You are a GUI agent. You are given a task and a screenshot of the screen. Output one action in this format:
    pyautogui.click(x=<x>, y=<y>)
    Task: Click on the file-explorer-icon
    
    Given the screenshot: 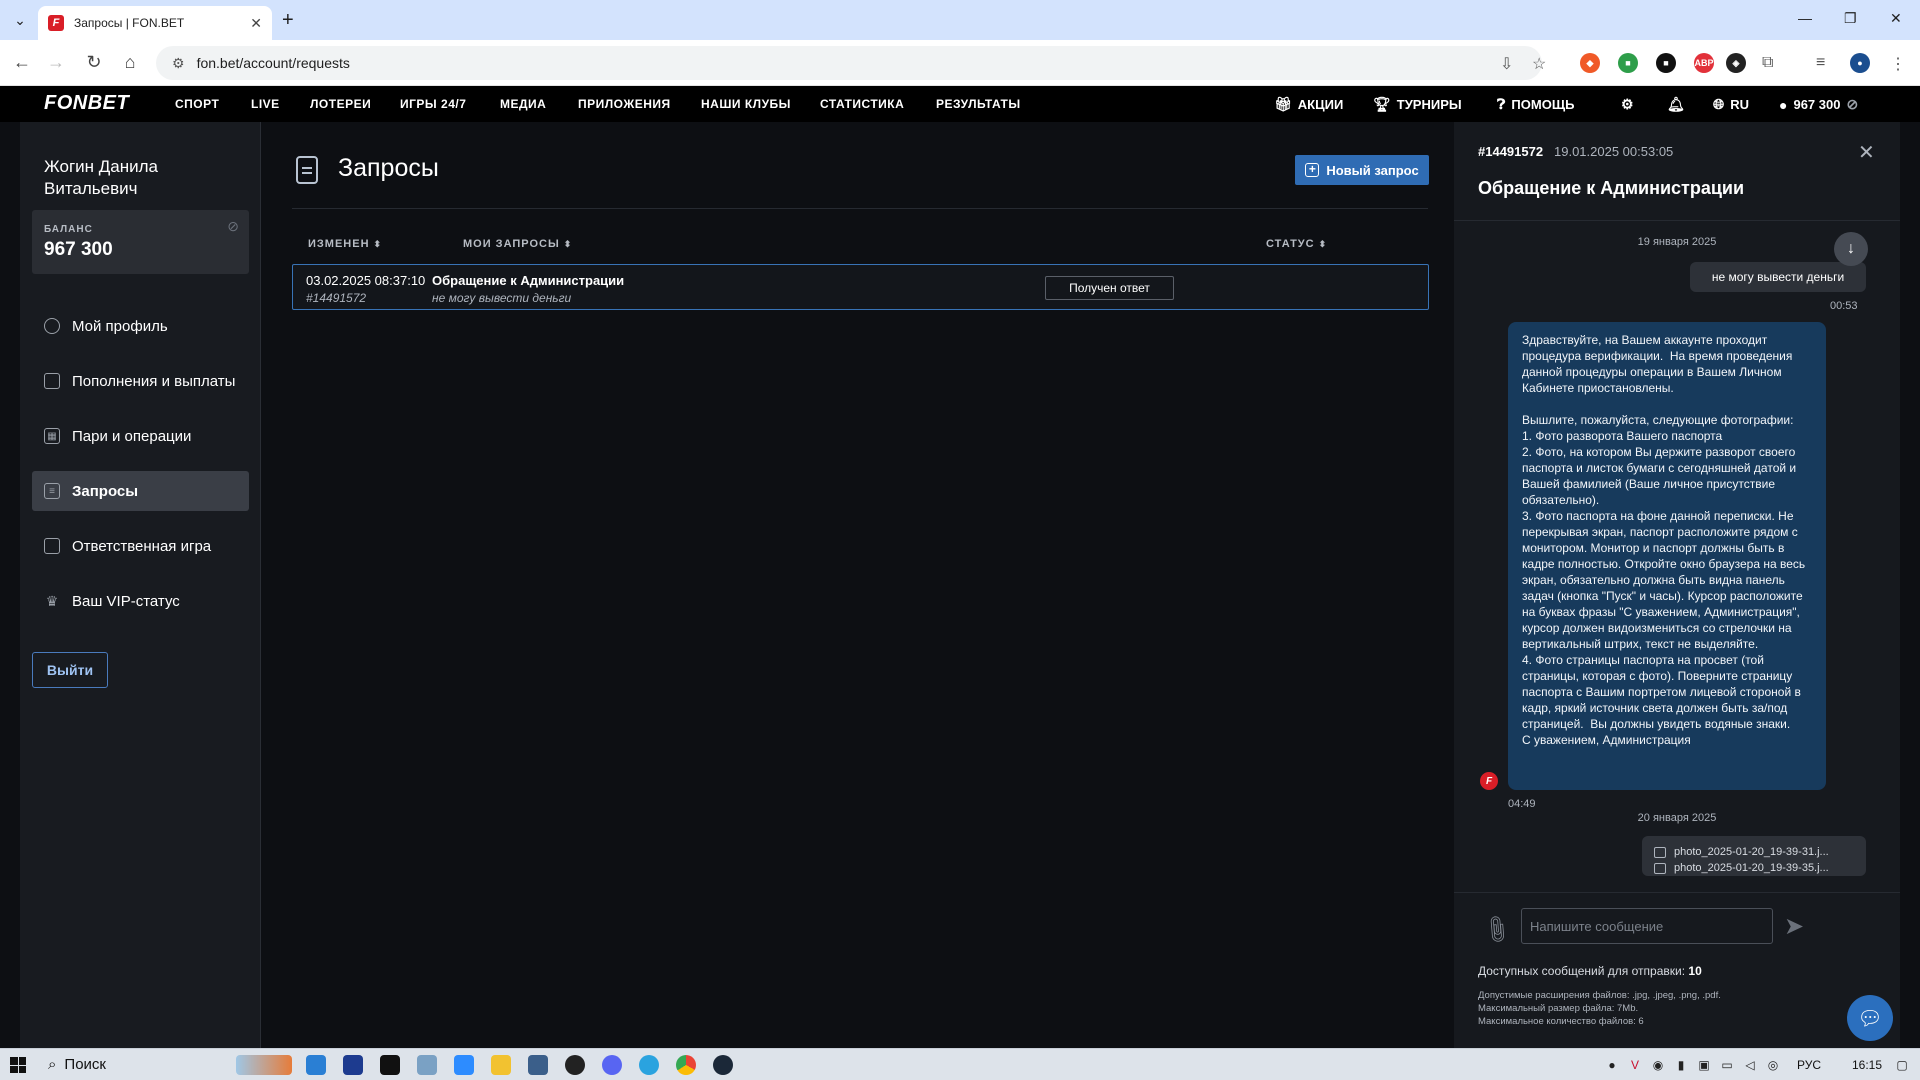 What is the action you would take?
    pyautogui.click(x=501, y=1065)
    